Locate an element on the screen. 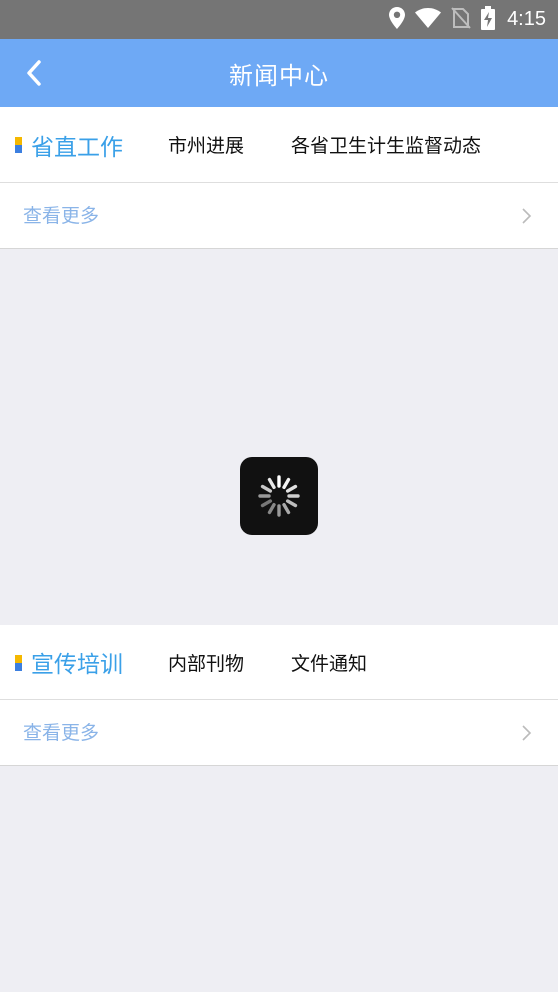 The height and width of the screenshot is (992, 558). news-section-2: 宣传培训 内部刊物 文件通知 查看更多 is located at coordinates (279, 695).